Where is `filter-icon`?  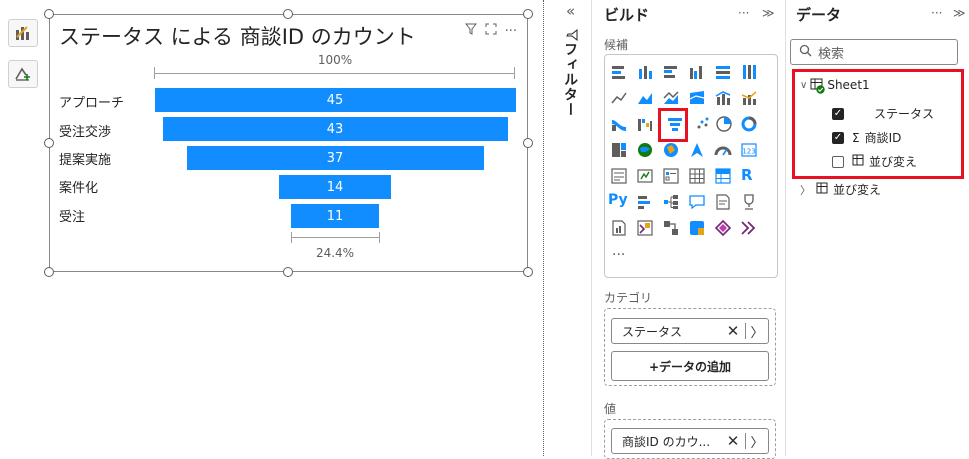 filter-icon is located at coordinates (470, 31).